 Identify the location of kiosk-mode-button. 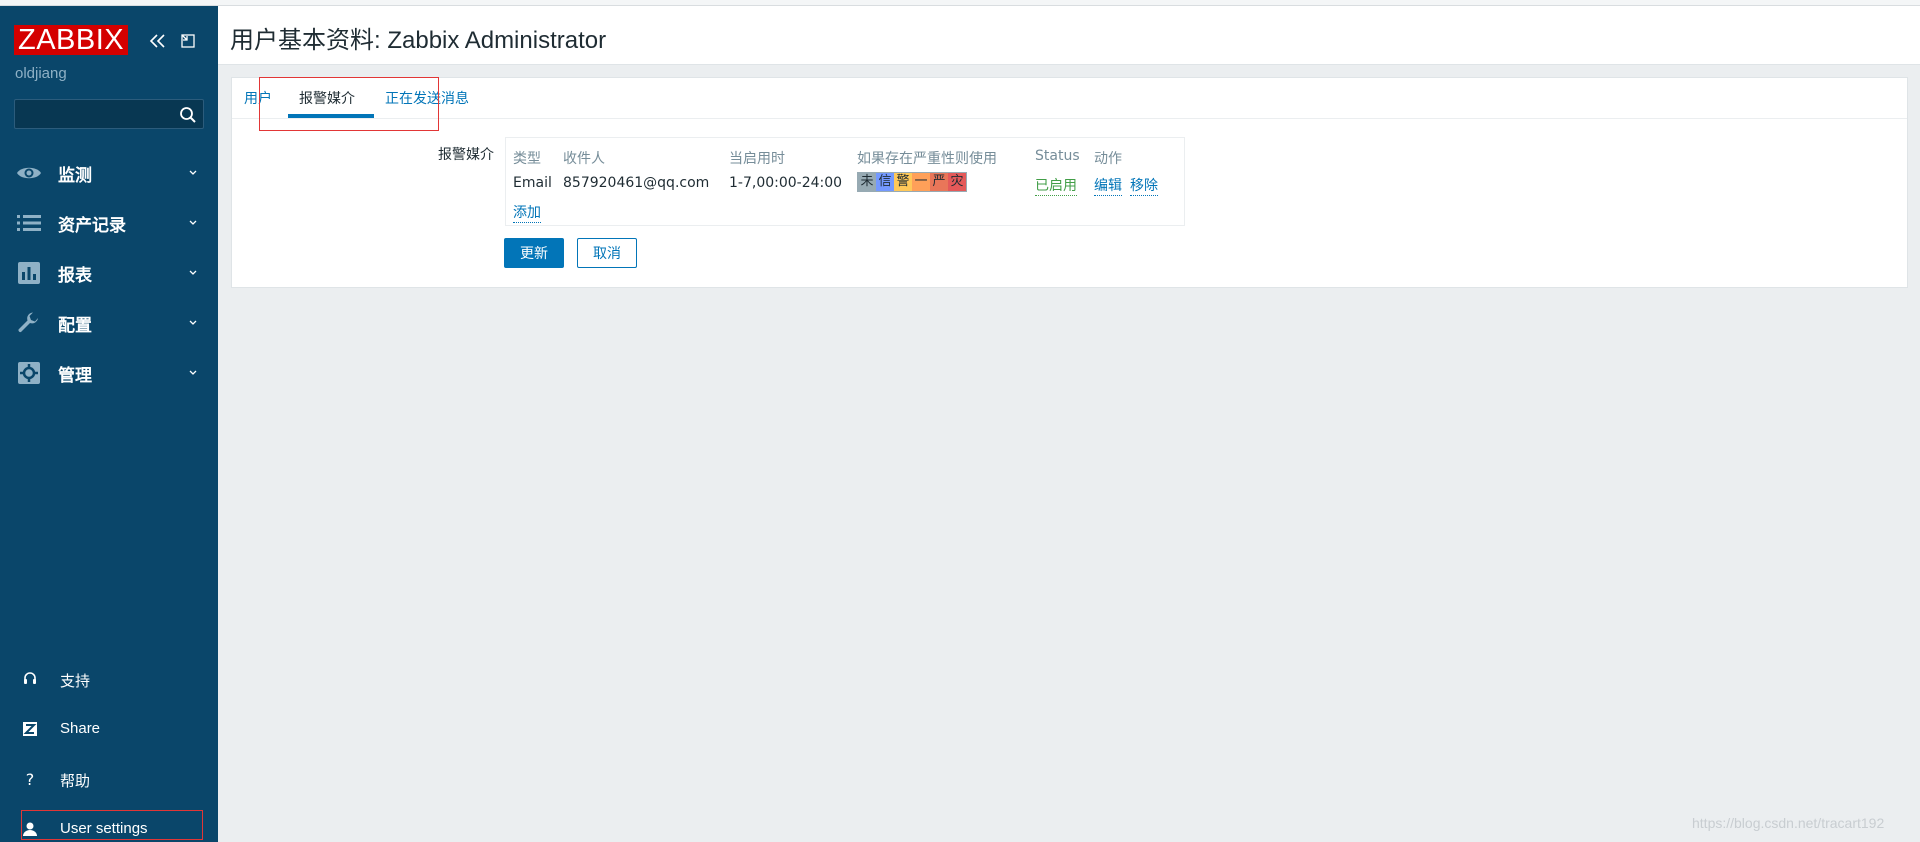
(188, 41).